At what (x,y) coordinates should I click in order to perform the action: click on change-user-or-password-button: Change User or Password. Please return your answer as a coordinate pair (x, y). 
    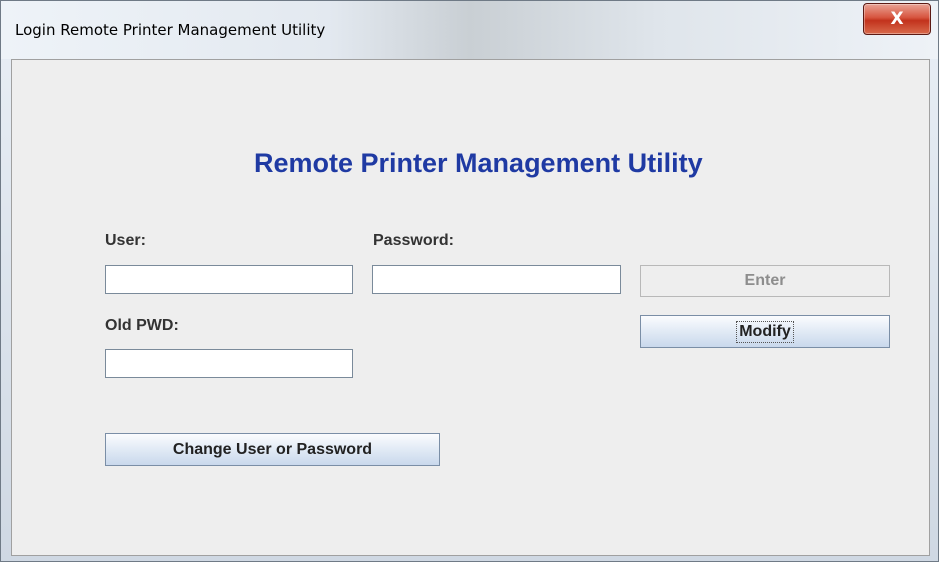
    Looking at the image, I should click on (272, 449).